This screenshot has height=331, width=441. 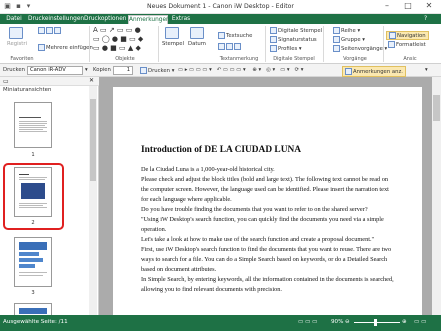 What do you see at coordinates (426, 70) in the screenshot?
I see `toolbar-more-icon: ▾` at bounding box center [426, 70].